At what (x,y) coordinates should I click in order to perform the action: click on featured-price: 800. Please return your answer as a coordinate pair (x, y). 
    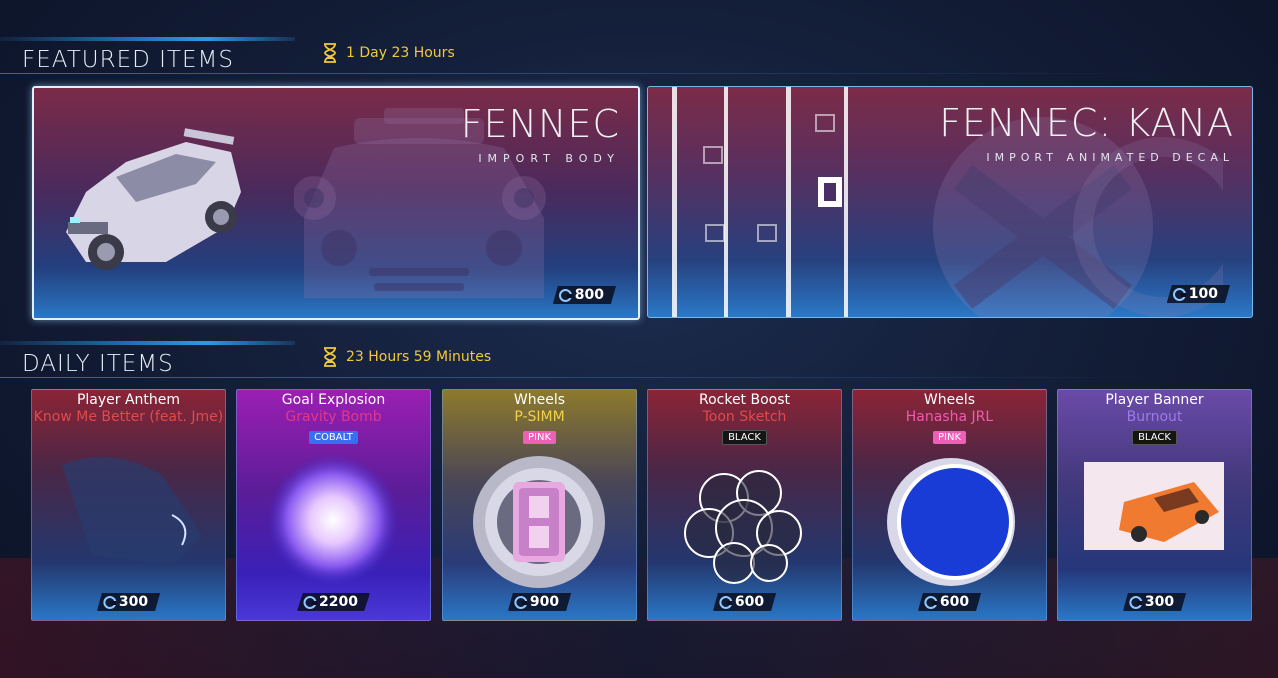
    Looking at the image, I should click on (584, 295).